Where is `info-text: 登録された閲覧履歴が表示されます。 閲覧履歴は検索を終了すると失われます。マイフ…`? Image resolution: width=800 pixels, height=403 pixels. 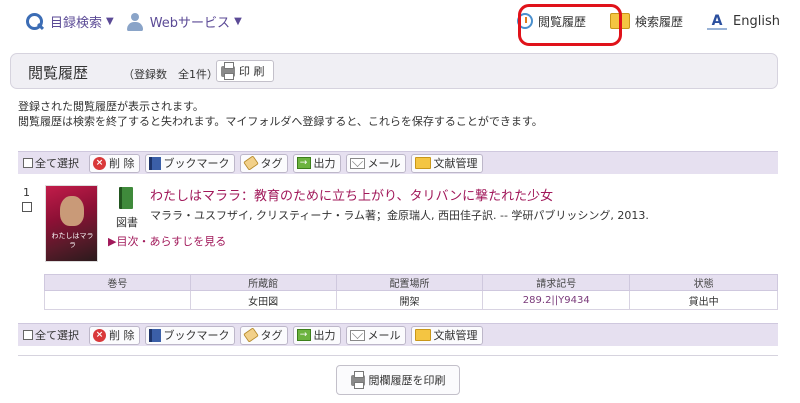
info-text: 登録された閲覧履歴が表示されます。 閲覧履歴は検索を終了すると失われます。マイフ… is located at coordinates (280, 114).